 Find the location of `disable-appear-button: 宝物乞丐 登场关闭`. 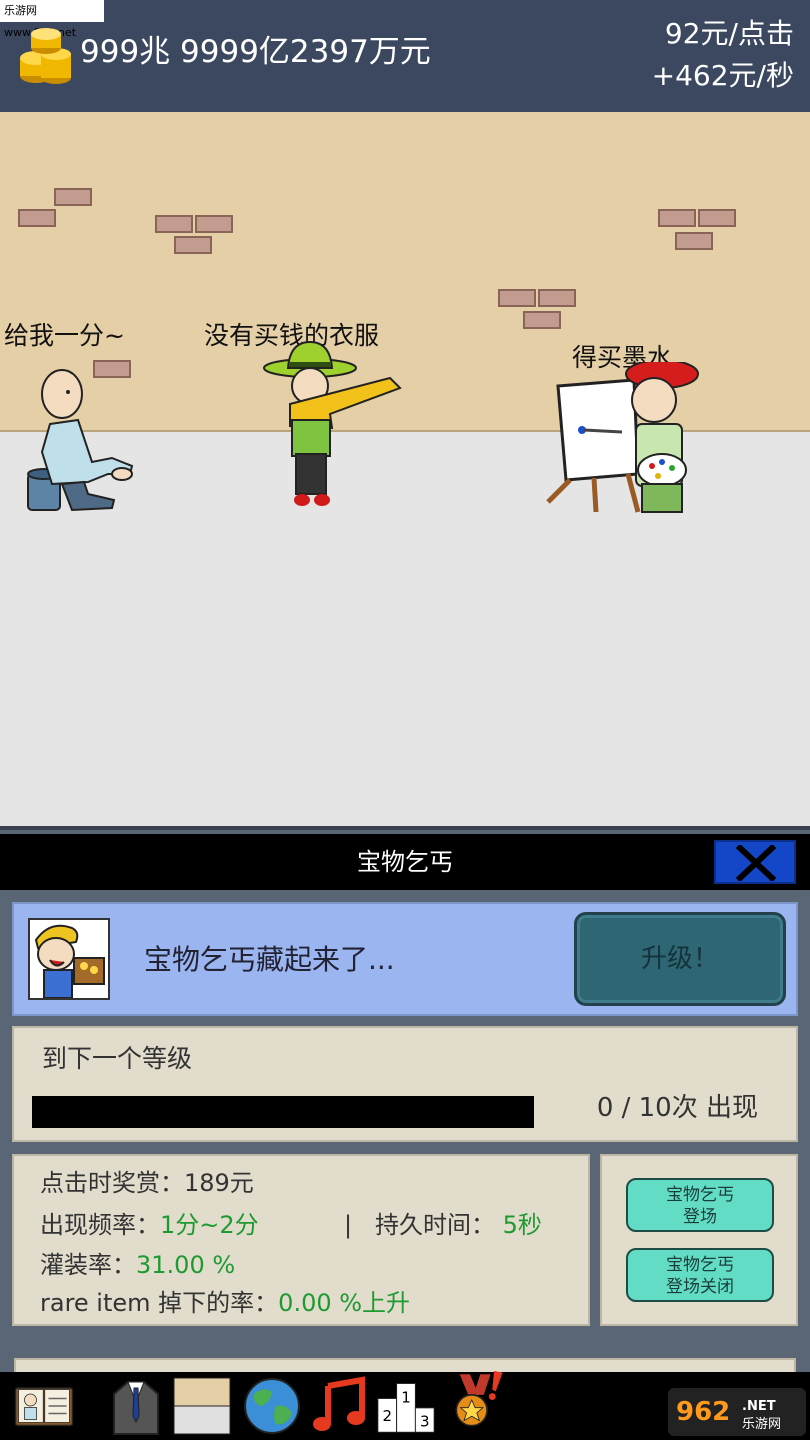

disable-appear-button: 宝物乞丐 登场关闭 is located at coordinates (700, 1275).